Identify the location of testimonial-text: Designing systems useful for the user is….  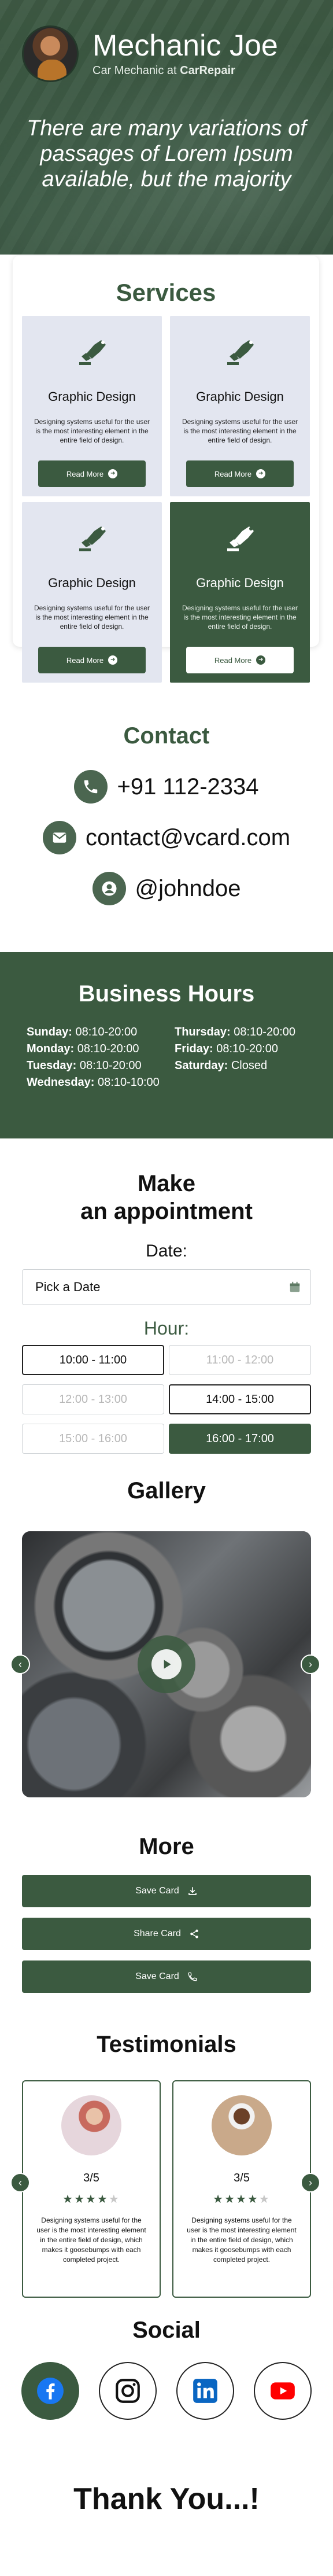
(242, 2240).